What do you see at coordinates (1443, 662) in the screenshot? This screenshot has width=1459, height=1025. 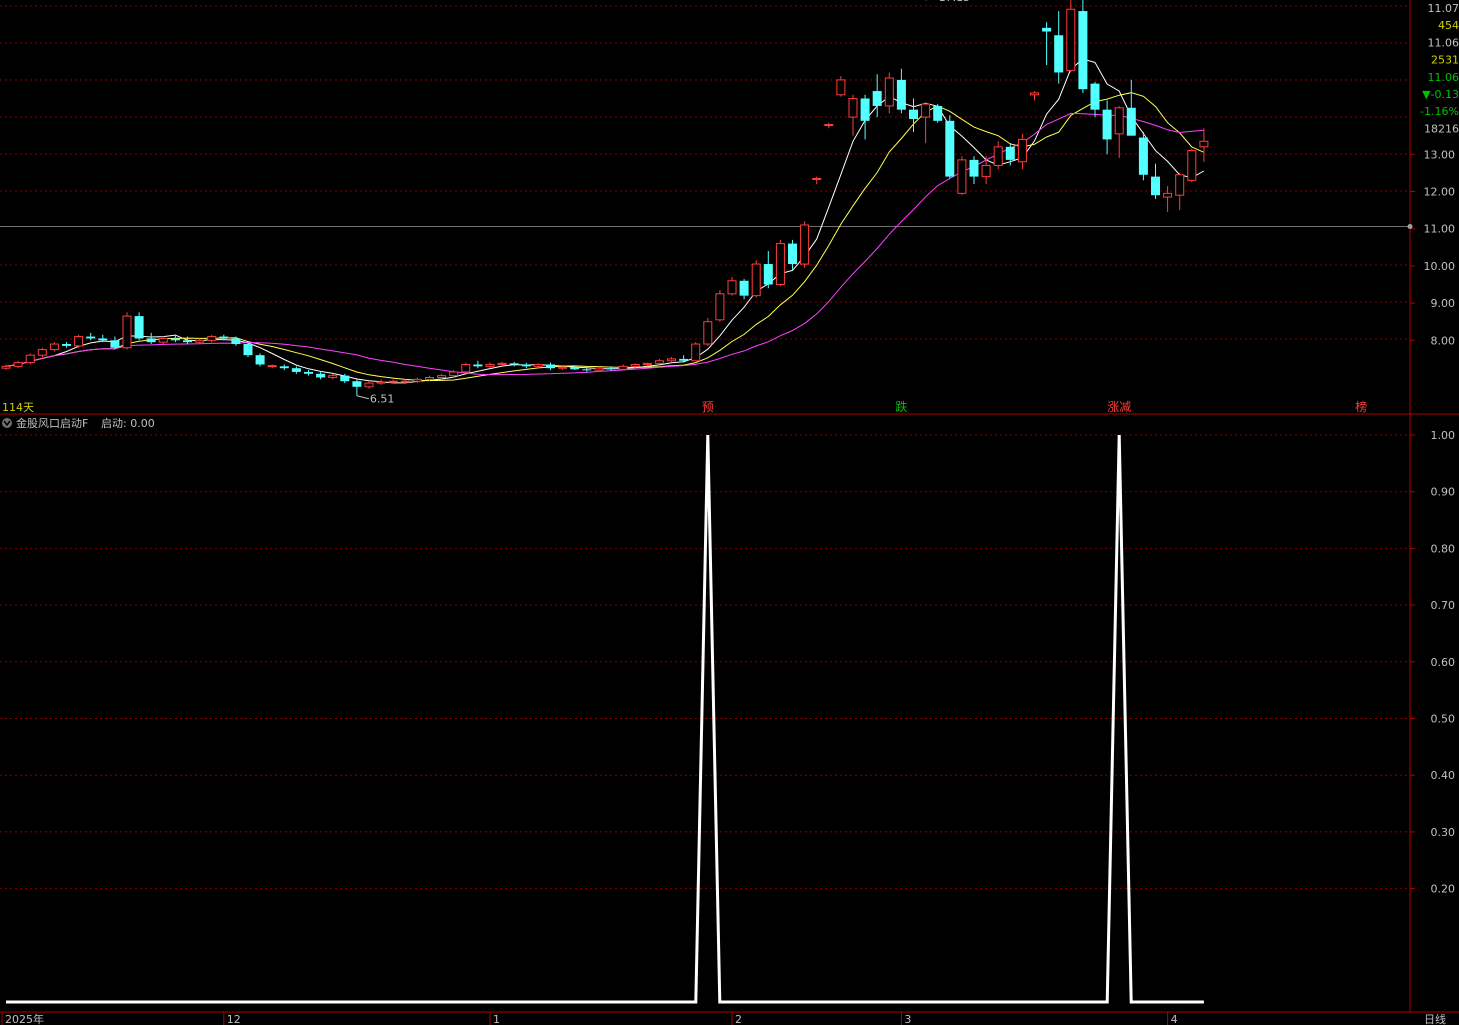 I see `y-tick-label: 0.60` at bounding box center [1443, 662].